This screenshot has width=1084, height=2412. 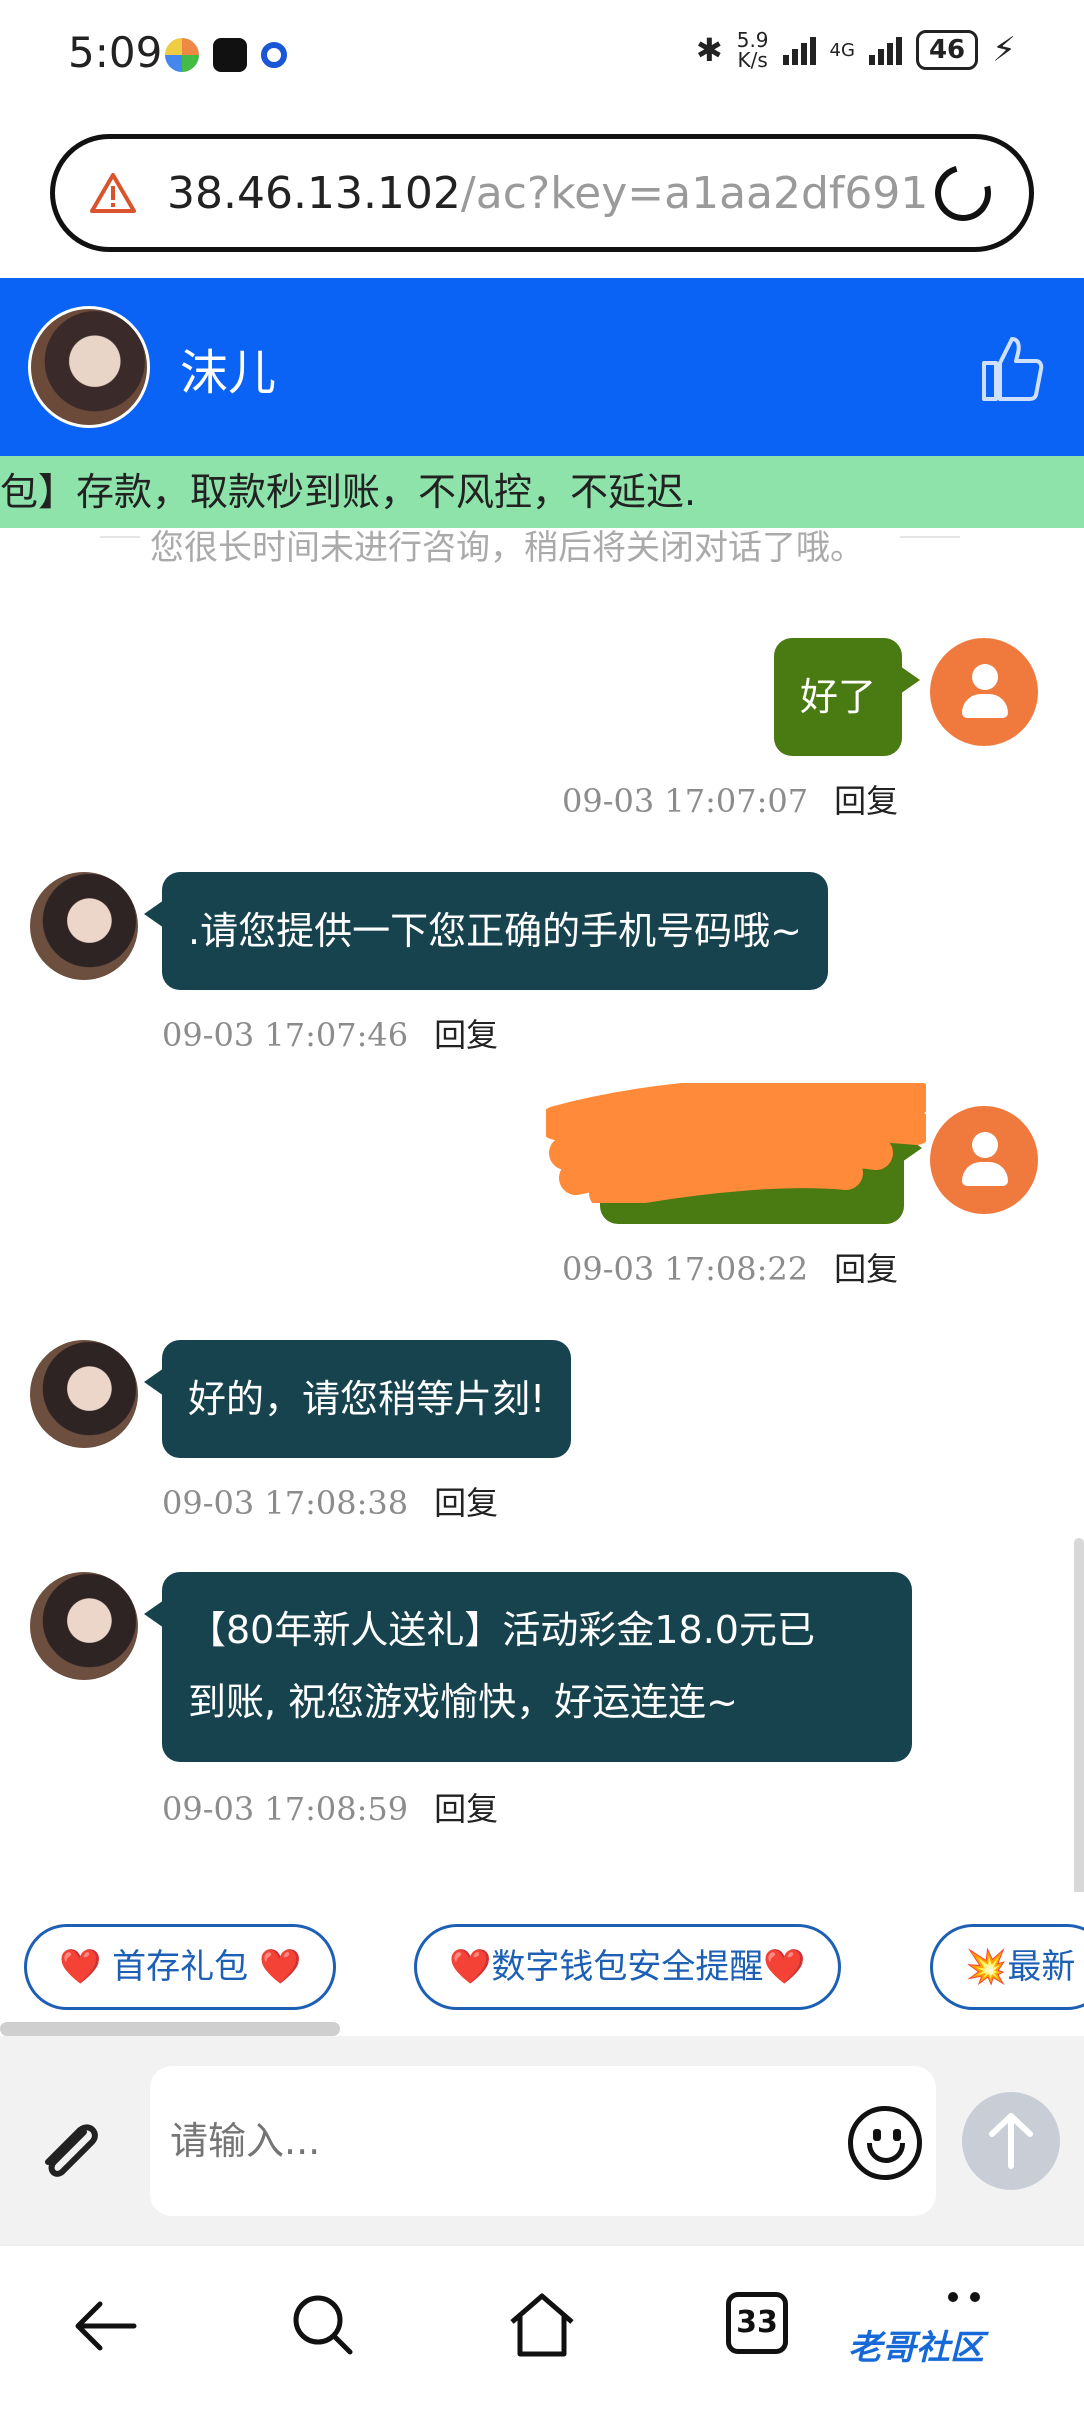 I want to click on message-meta: 09-03 17:08:22 回复, so click(x=730, y=1269).